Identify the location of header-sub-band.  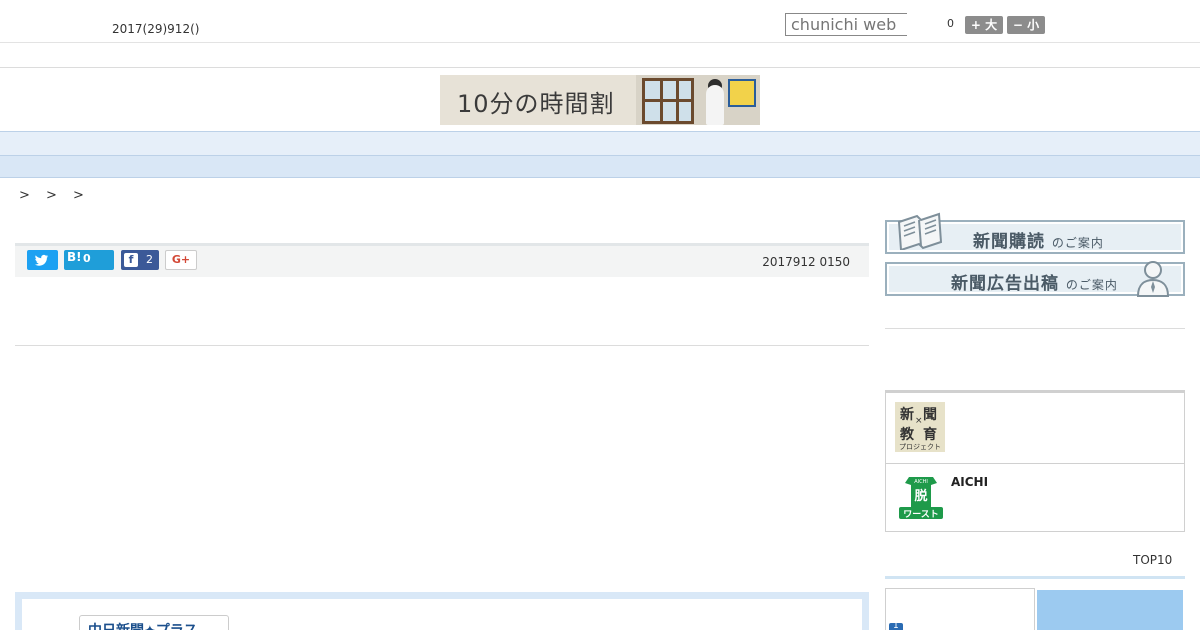
(600, 55).